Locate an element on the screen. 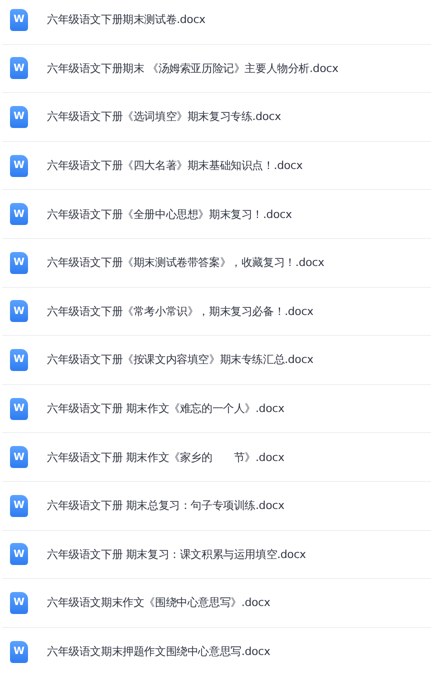 The width and height of the screenshot is (431, 674). file-name: 六年级语文下册《常考小常识》，期末复习必备！.docx is located at coordinates (180, 311).